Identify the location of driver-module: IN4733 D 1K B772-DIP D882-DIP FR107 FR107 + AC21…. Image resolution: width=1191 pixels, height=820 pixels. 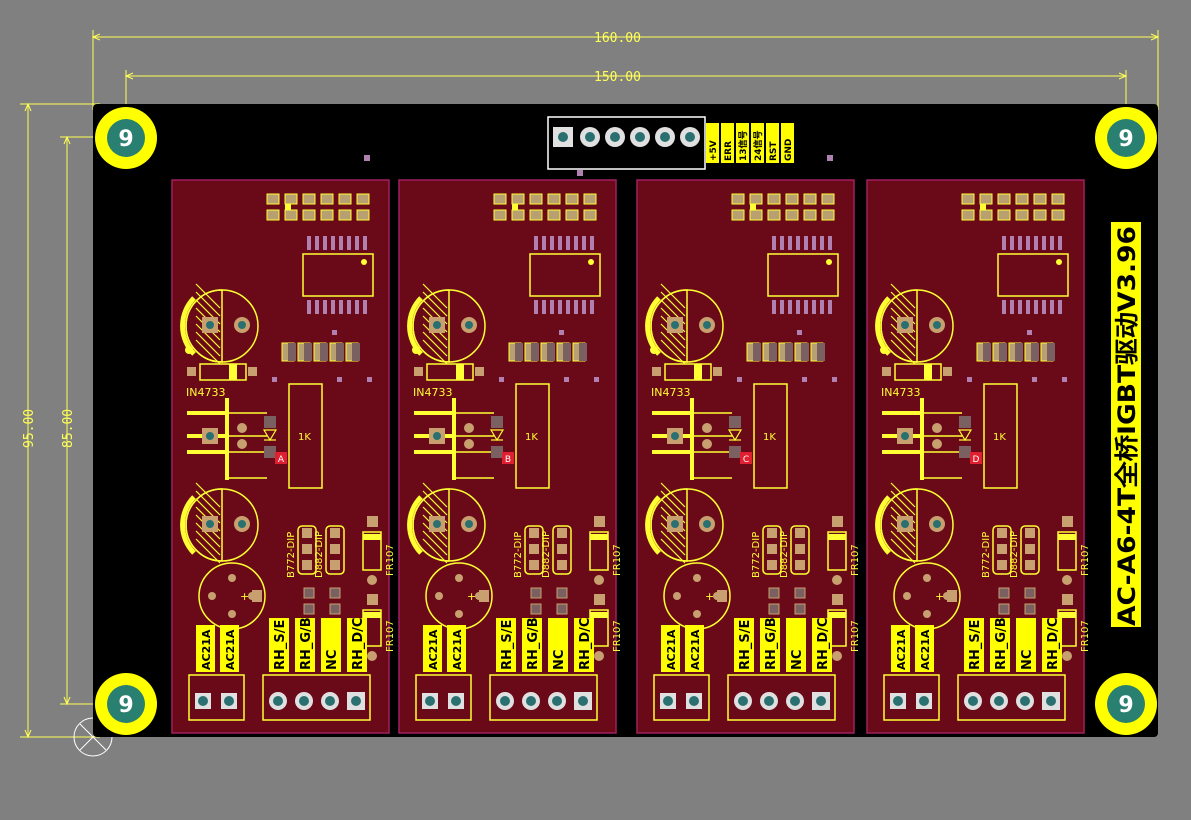
(978, 456).